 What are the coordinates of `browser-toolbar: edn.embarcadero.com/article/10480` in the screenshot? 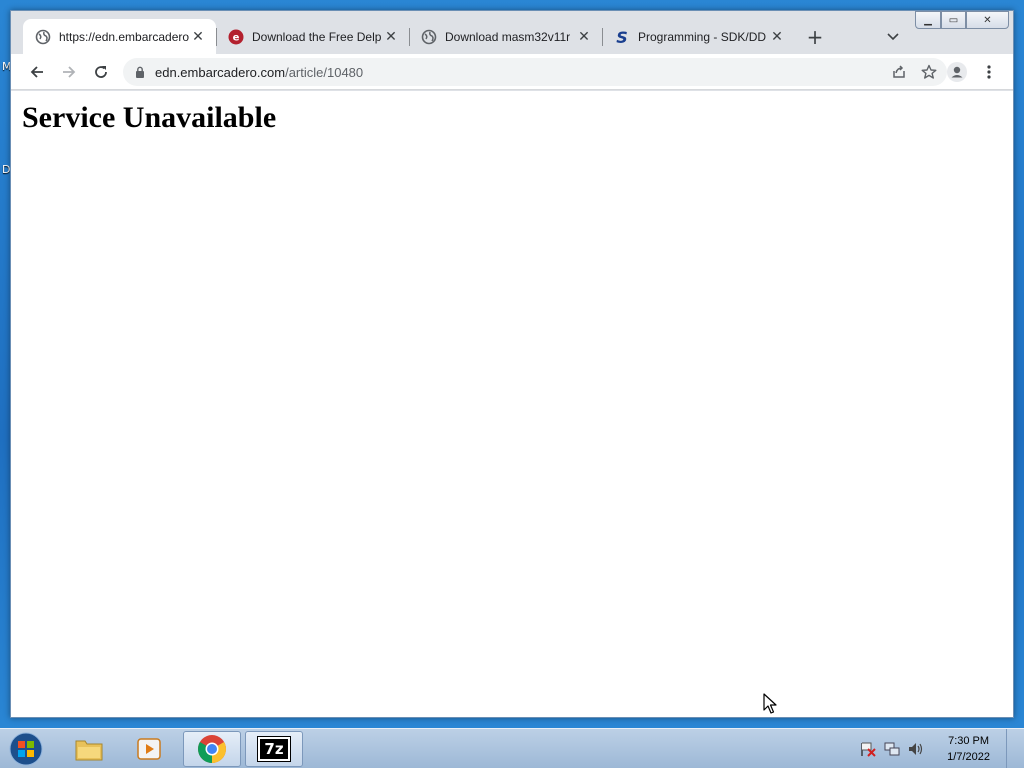 It's located at (512, 72).